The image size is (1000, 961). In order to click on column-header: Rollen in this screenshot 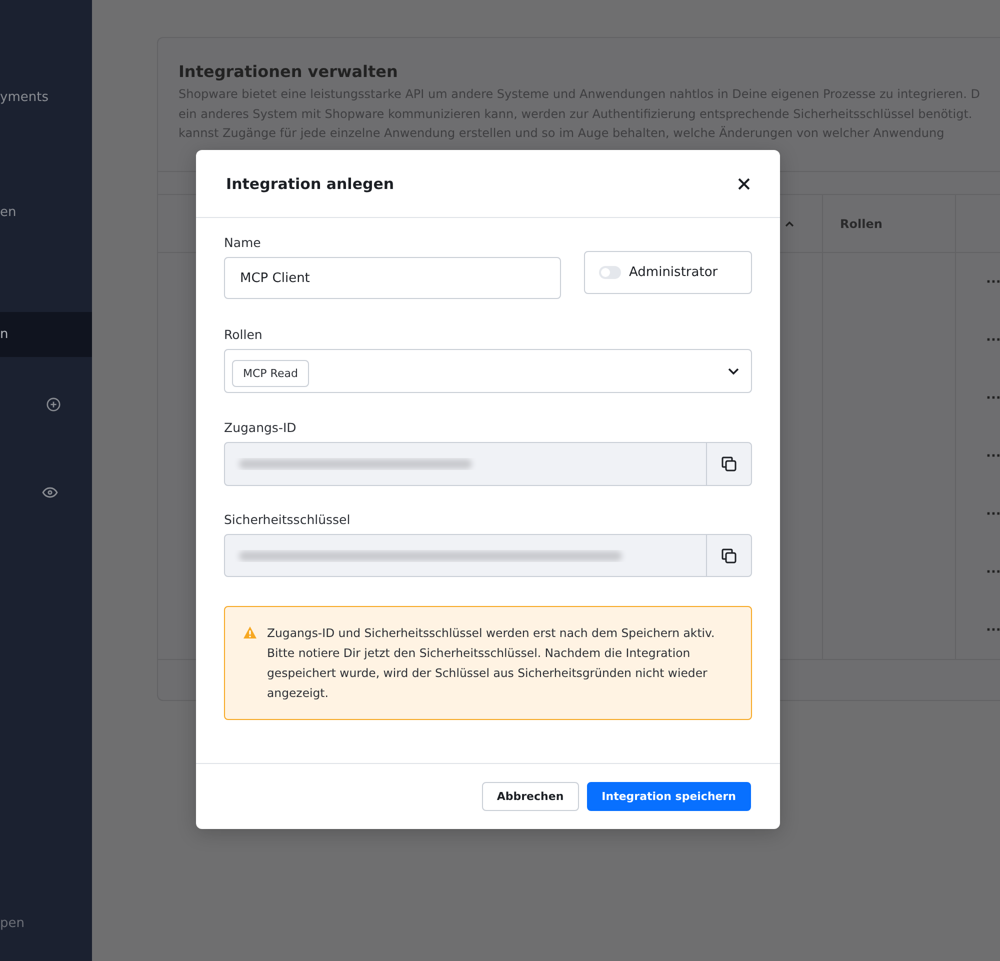, I will do `click(888, 224)`.